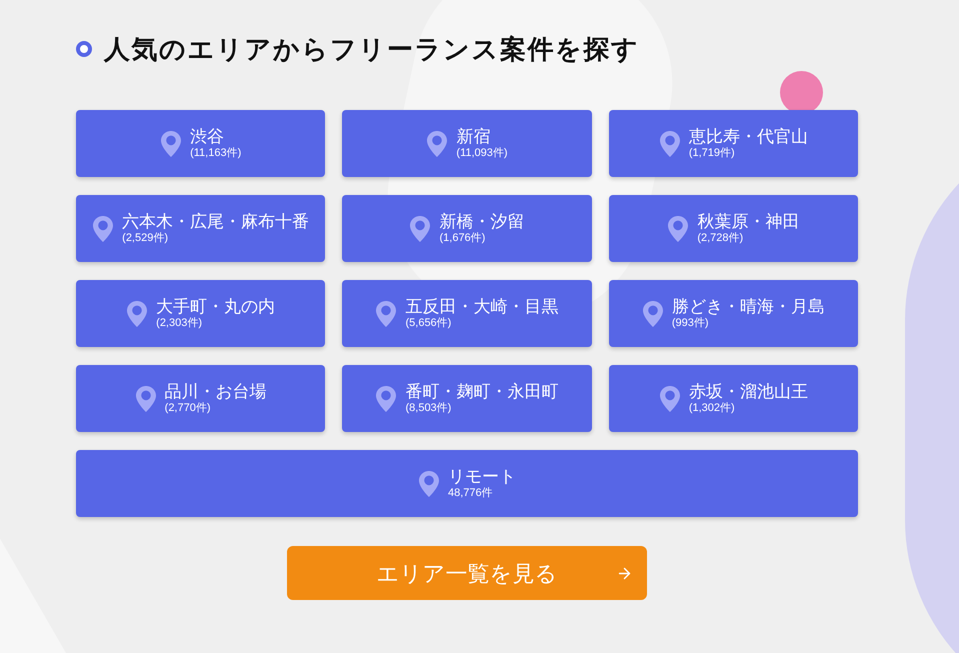  Describe the element at coordinates (712, 409) in the screenshot. I see `job-count: (1,302件)` at that location.